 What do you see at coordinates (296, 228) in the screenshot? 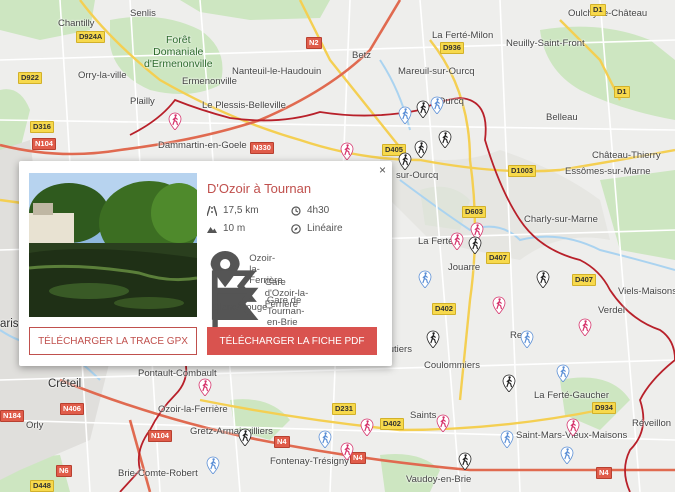
I see `compass-icon` at bounding box center [296, 228].